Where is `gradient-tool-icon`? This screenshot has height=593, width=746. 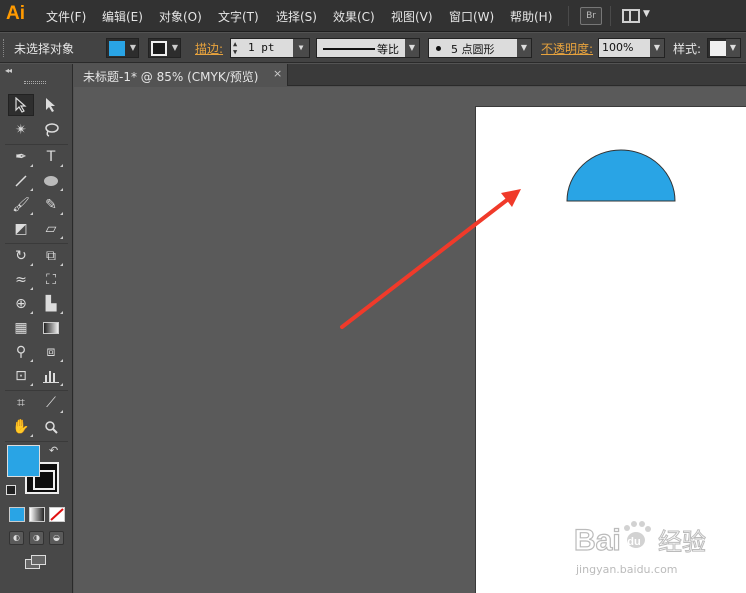
gradient-tool-icon is located at coordinates (51, 328).